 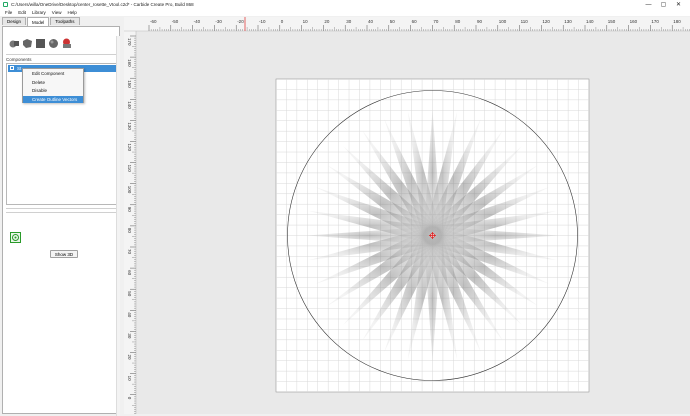 What do you see at coordinates (8, 12) in the screenshot?
I see `menu-file: File` at bounding box center [8, 12].